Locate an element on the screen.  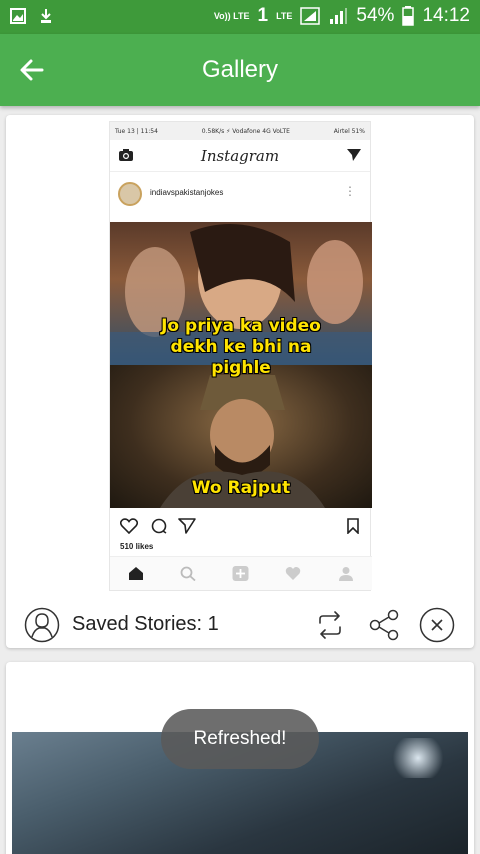
instagram-header: Instagram is located at coordinates (240, 156).